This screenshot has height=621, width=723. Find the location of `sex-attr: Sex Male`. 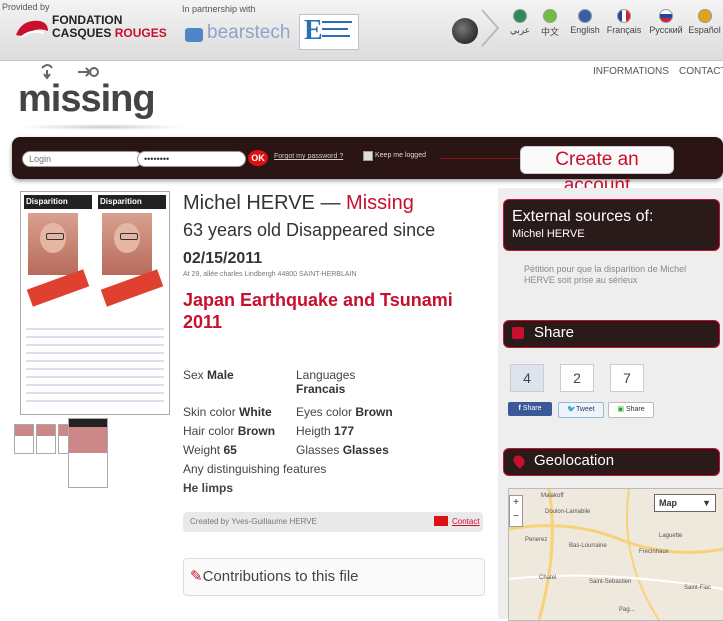

sex-attr: Sex Male is located at coordinates (208, 375).